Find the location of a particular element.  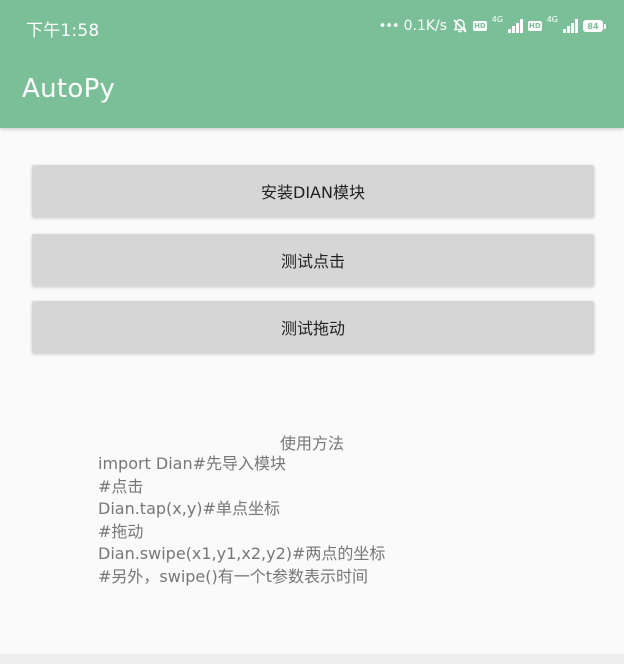

install-dian-module-button: 安装DIAN模块 is located at coordinates (313, 191).